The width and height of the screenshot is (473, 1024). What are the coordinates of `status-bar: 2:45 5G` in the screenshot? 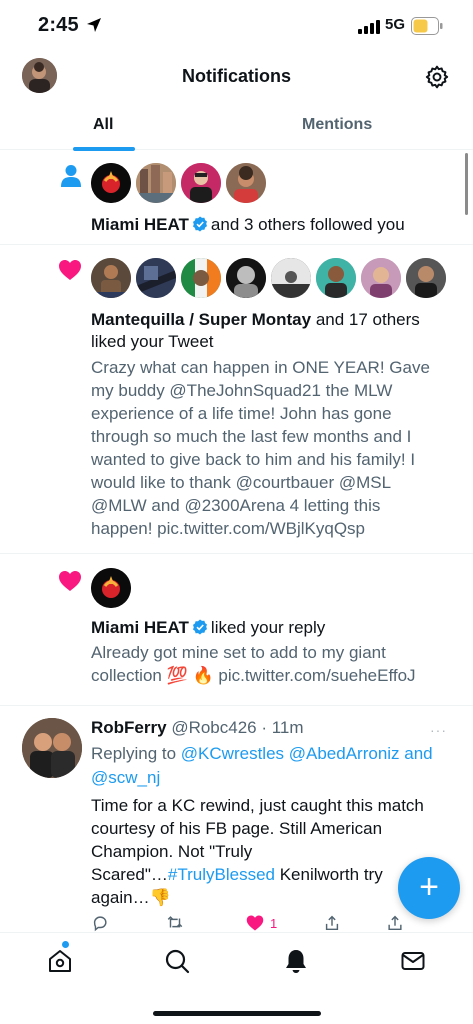 It's located at (236, 26).